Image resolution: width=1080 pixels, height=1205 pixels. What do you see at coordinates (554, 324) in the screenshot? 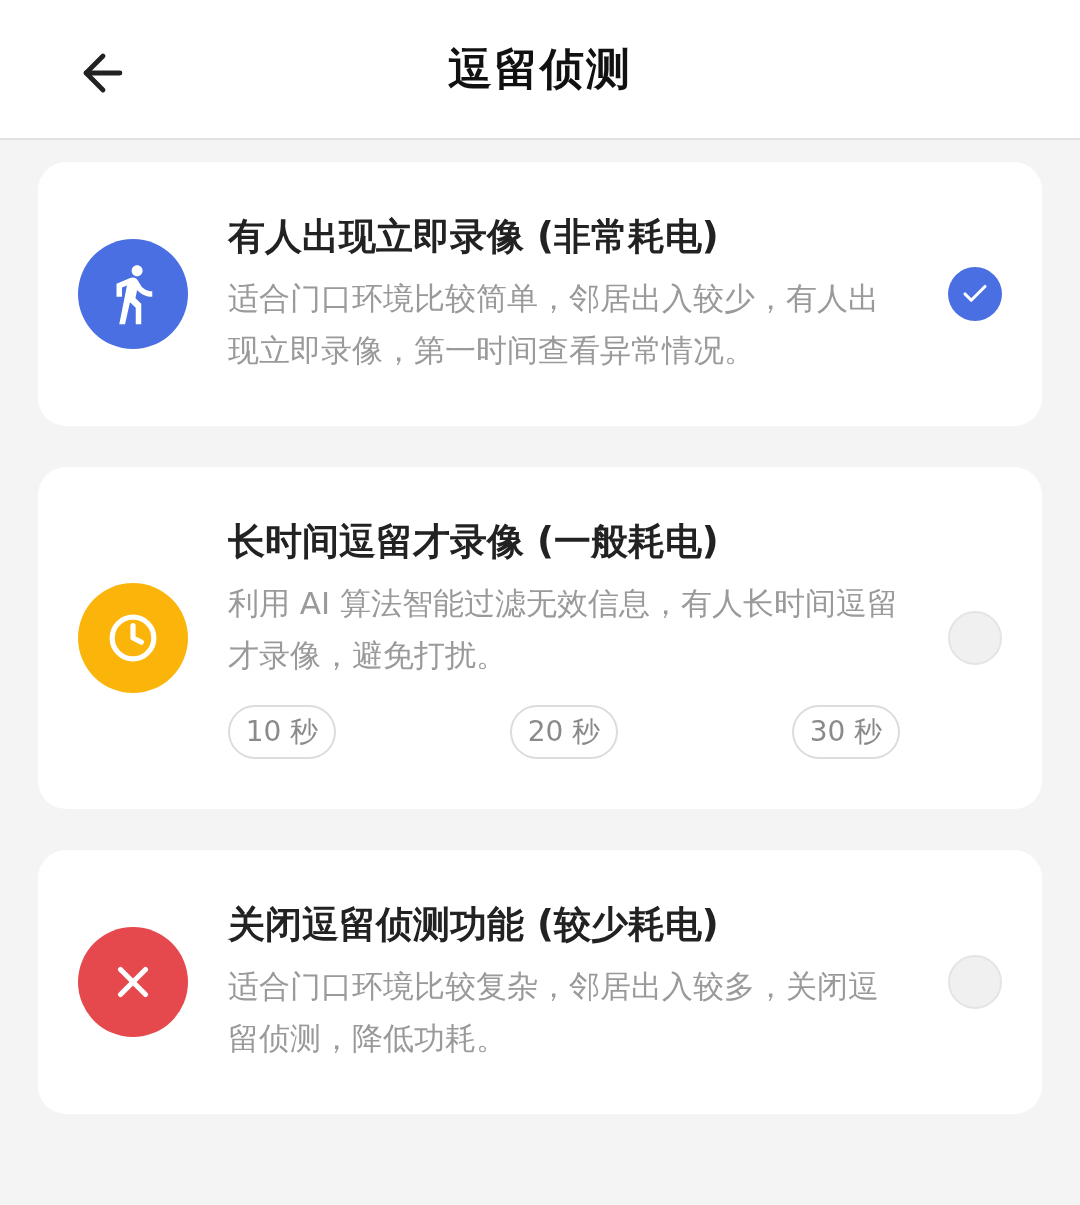
I see `option-description: 适合门口环境比较简单，邻居出入较少，有人出现立即录像，第一时间查看异常情况。` at bounding box center [554, 324].